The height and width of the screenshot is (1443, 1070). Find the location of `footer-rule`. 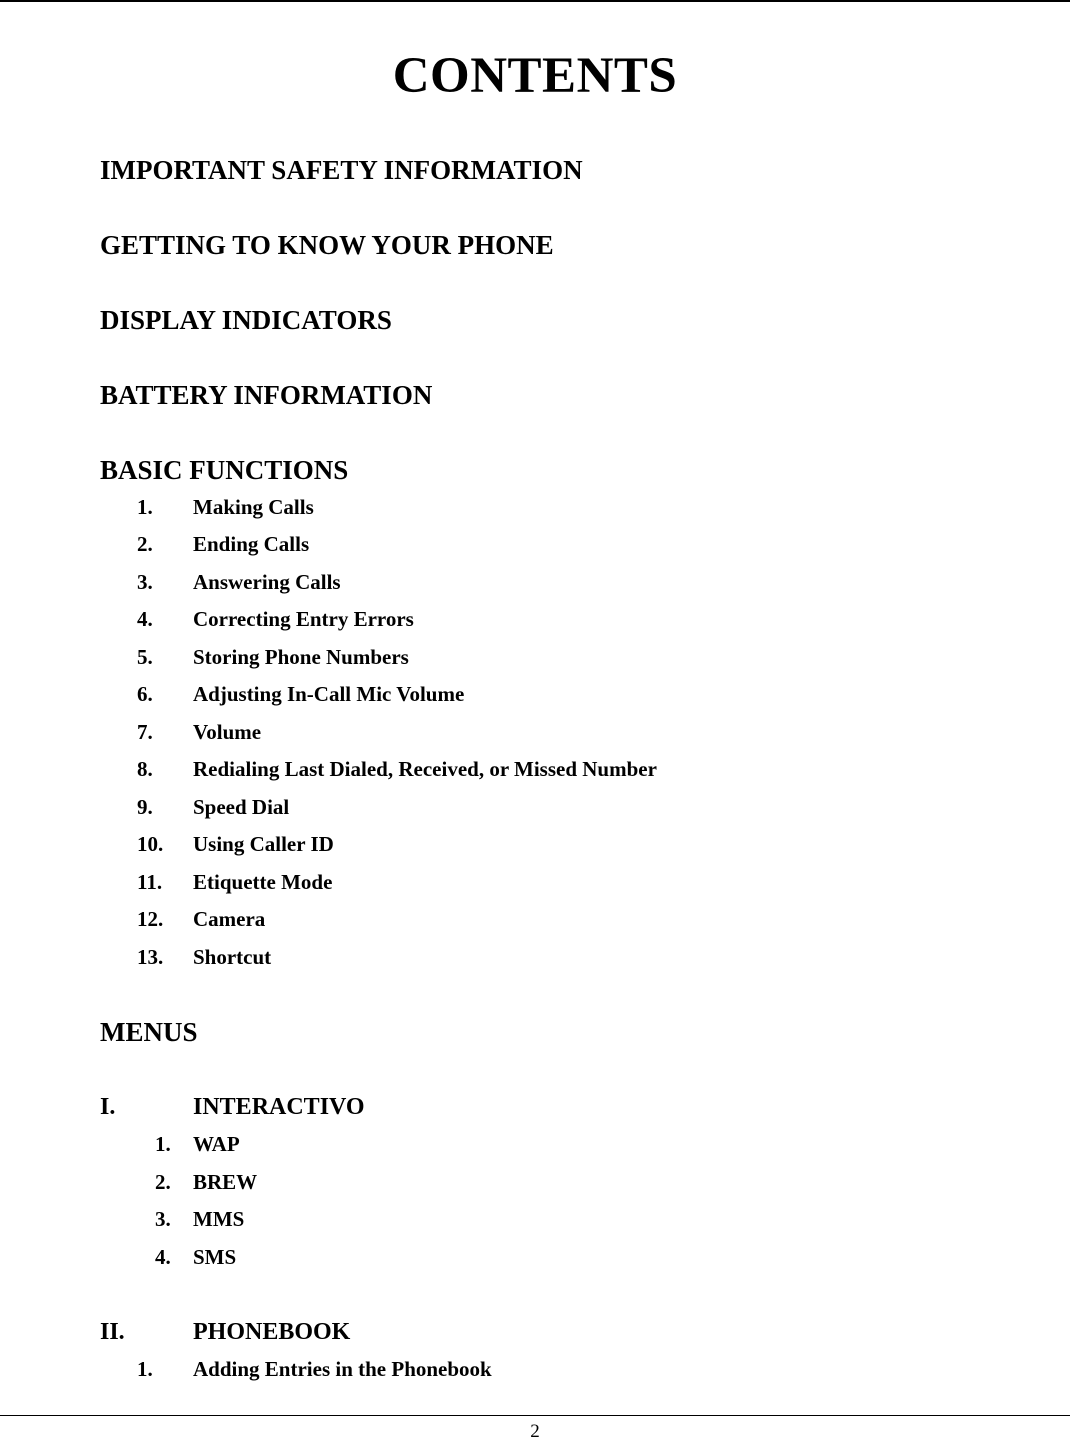

footer-rule is located at coordinates (535, 1415).